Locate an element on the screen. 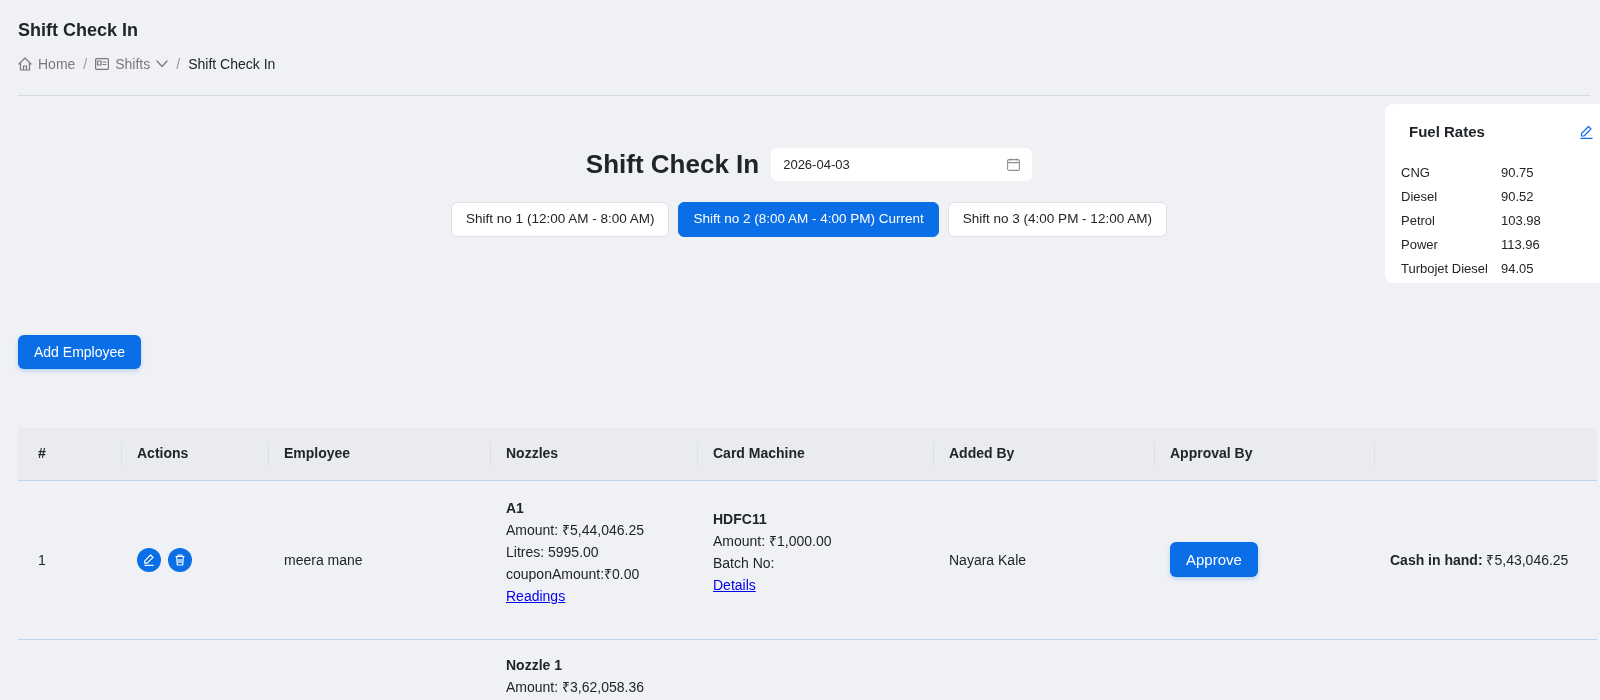 This screenshot has width=1600, height=700. shift-button: Shift no 2 (8:00 AM - 4:00 PM) Current is located at coordinates (808, 219).